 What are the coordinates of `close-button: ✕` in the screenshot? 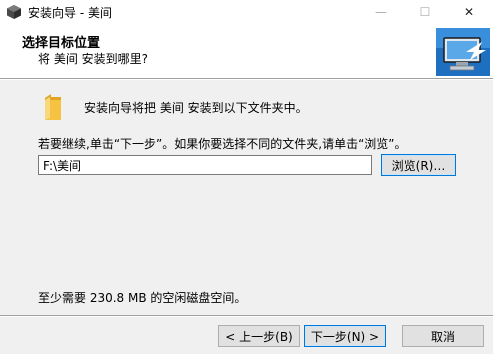 It's located at (469, 12).